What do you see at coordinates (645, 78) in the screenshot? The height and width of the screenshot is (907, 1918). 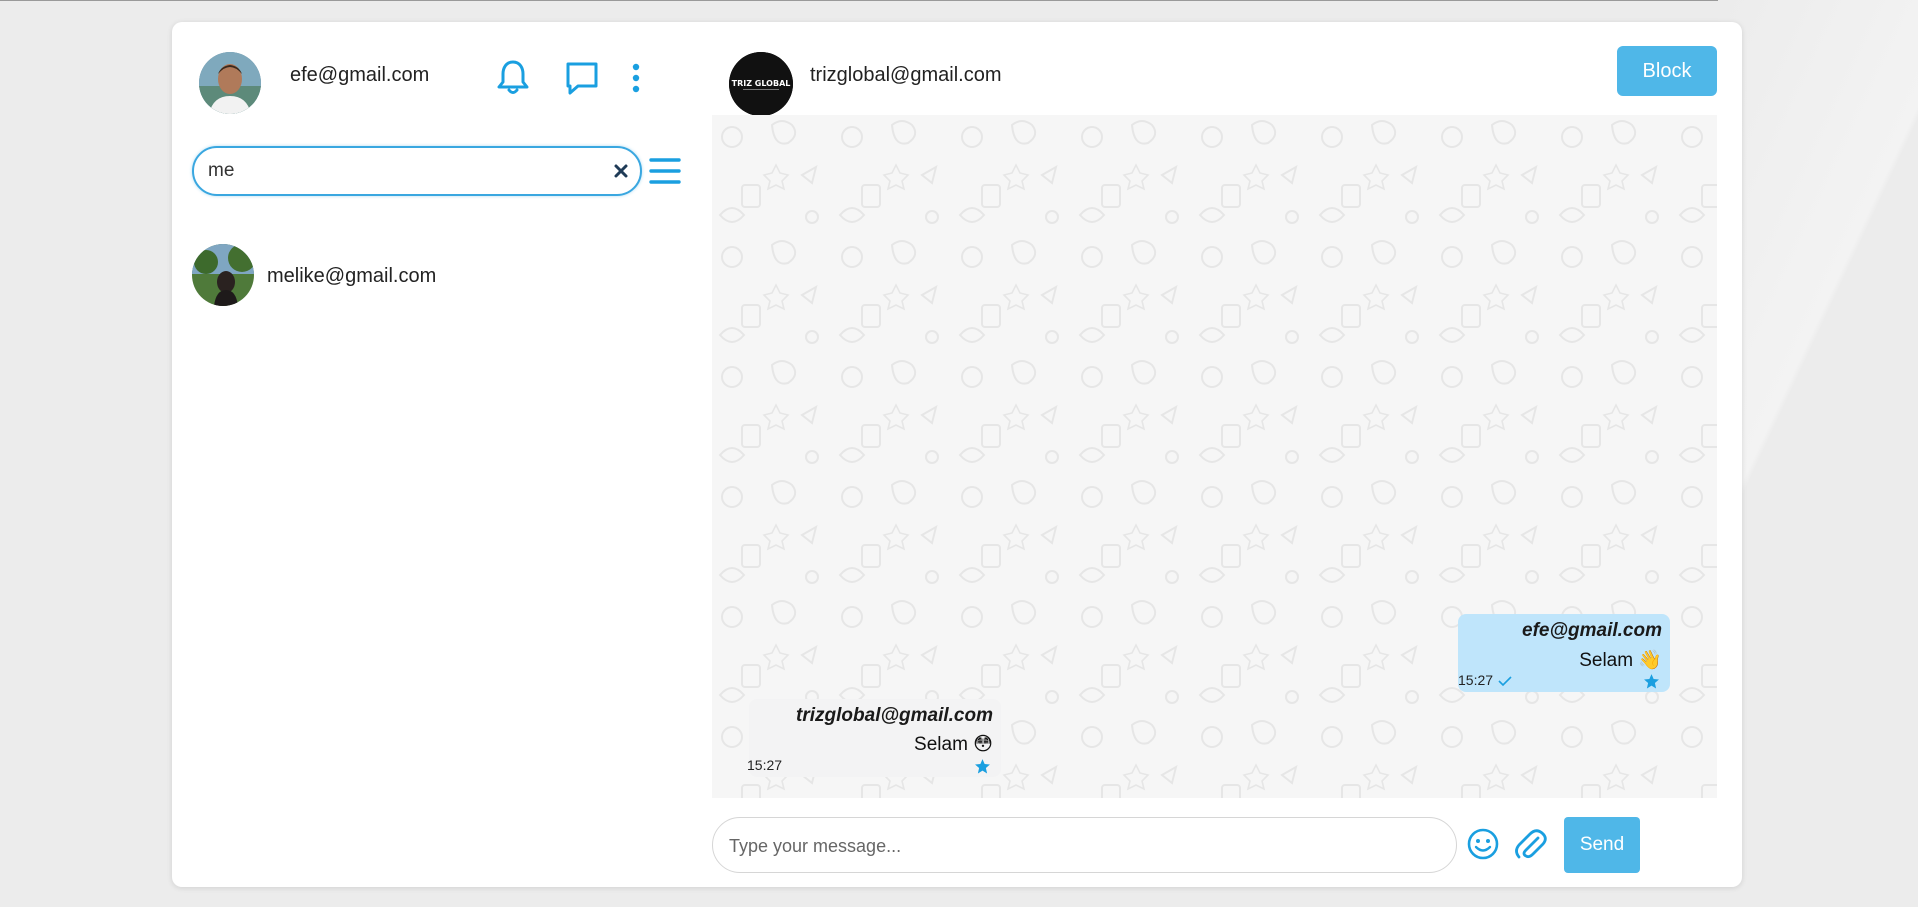 I see `kebab-menu-icon` at bounding box center [645, 78].